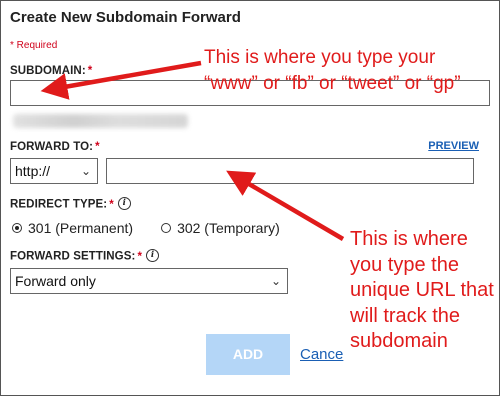 The image size is (500, 396). Describe the element at coordinates (34, 45) in the screenshot. I see `required-note: * Required` at that location.